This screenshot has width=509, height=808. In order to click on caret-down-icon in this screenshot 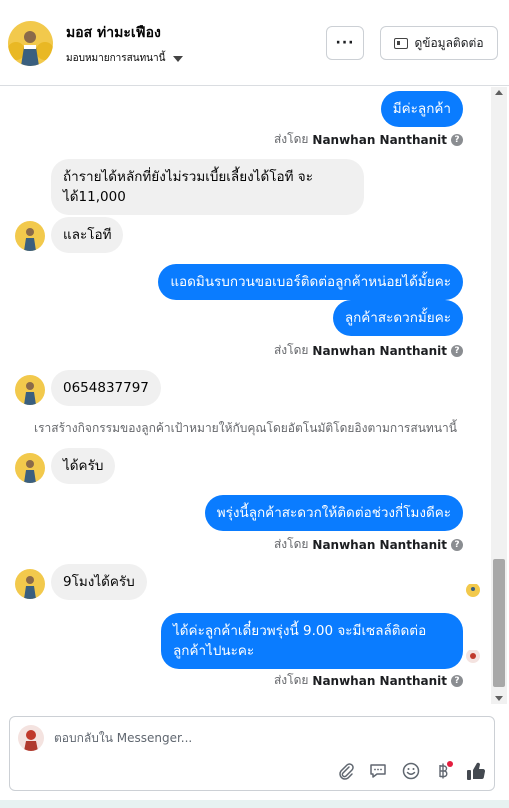, I will do `click(178, 58)`.